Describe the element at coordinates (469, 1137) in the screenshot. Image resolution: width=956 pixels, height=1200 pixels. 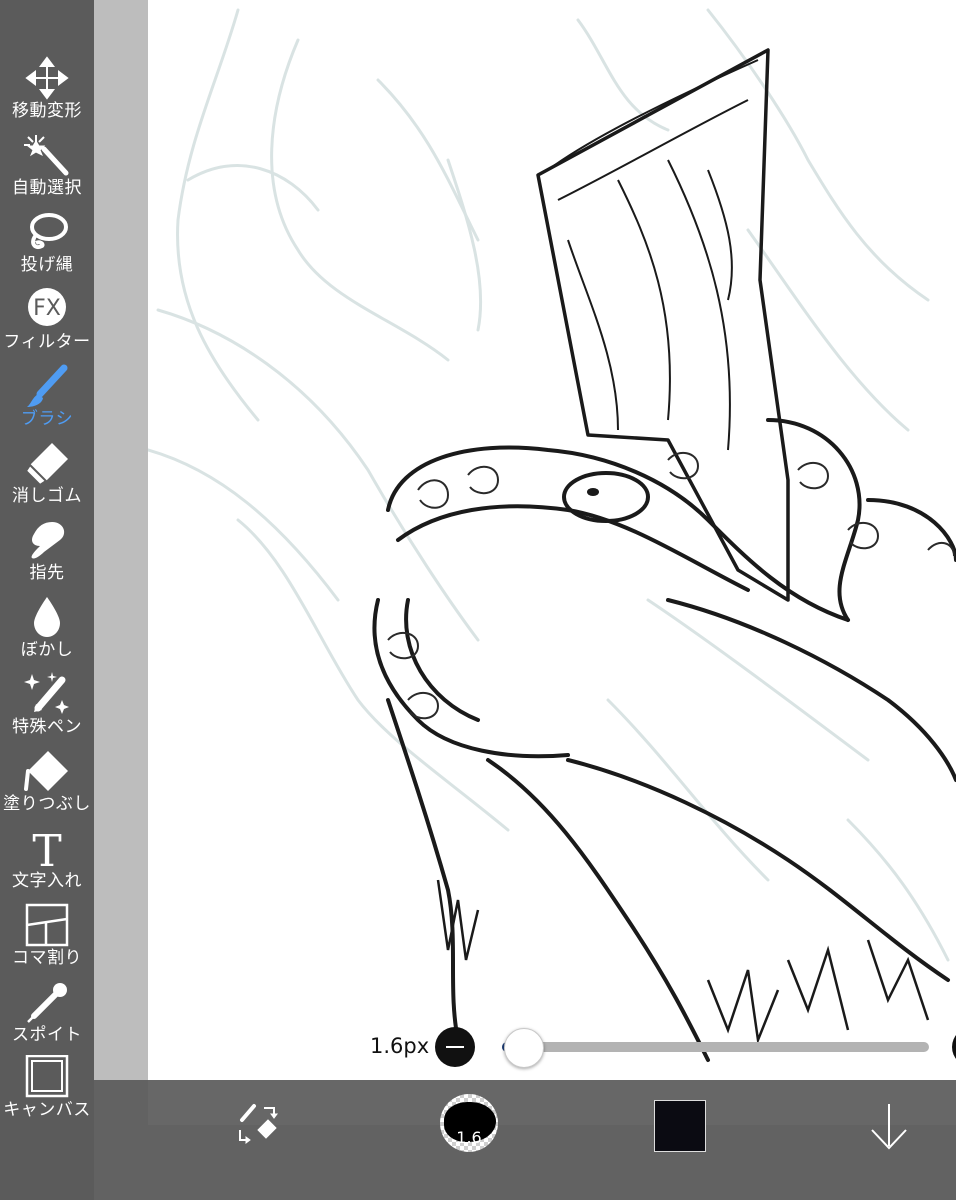
I see `brush-size-label: 1.6` at that location.